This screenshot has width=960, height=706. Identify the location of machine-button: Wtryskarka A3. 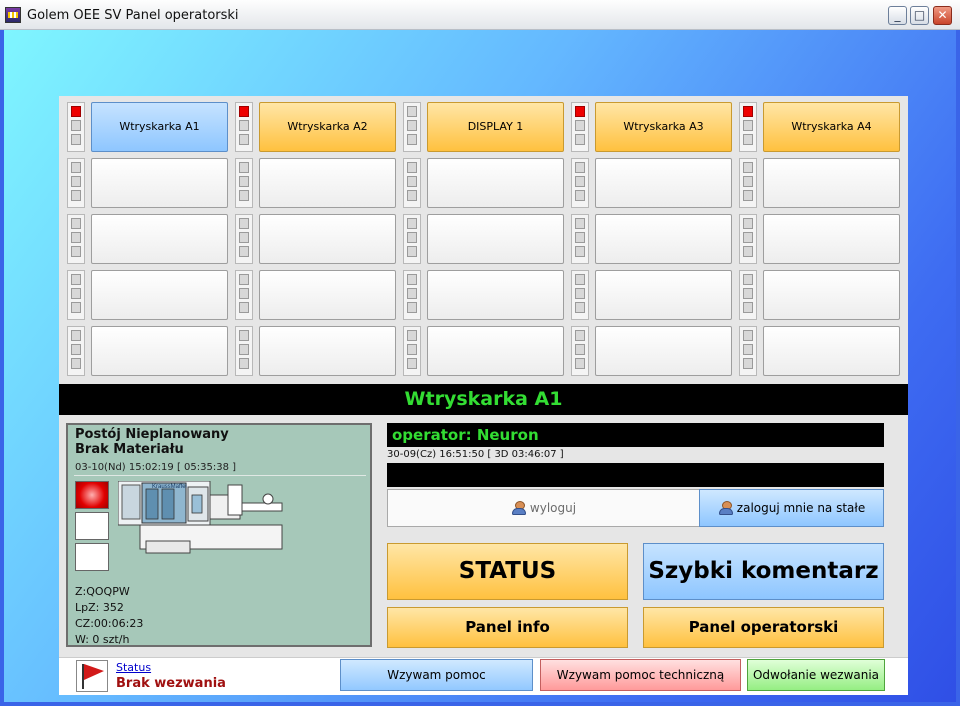
(663, 127).